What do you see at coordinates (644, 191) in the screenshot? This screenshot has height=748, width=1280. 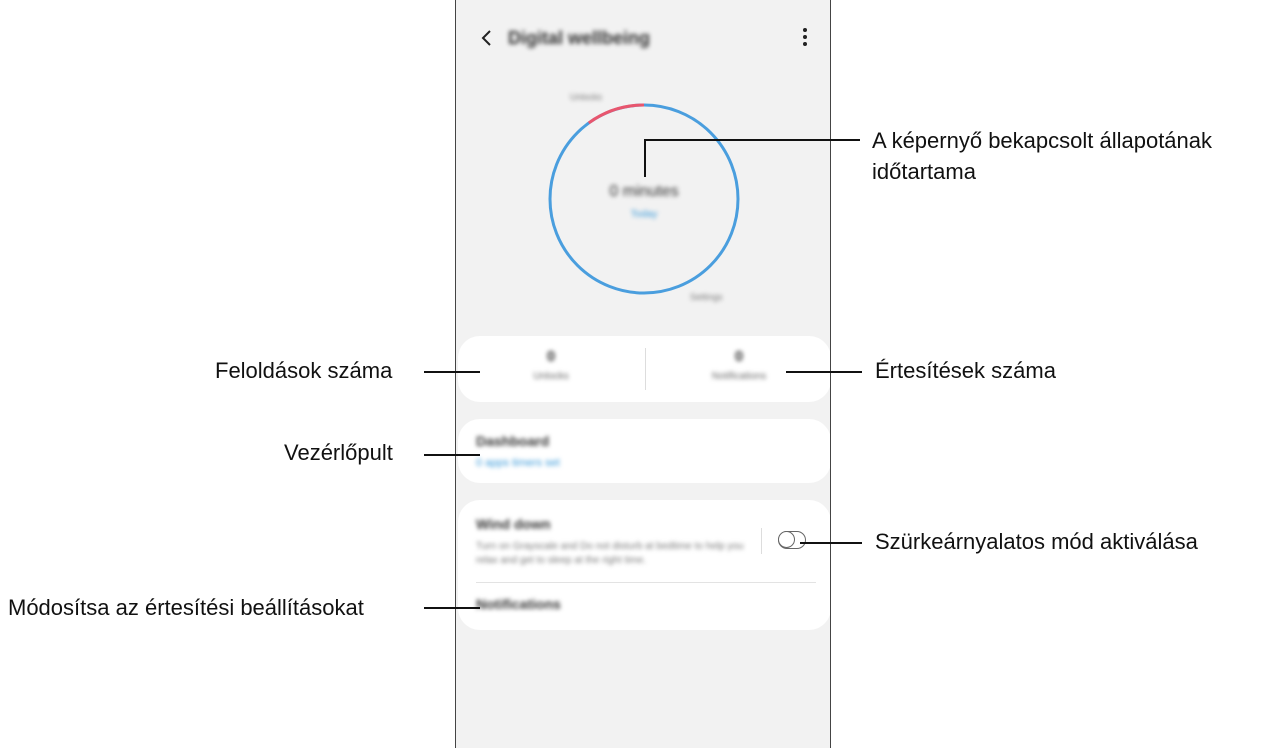 I see `screen-time-value: 0 minutes` at bounding box center [644, 191].